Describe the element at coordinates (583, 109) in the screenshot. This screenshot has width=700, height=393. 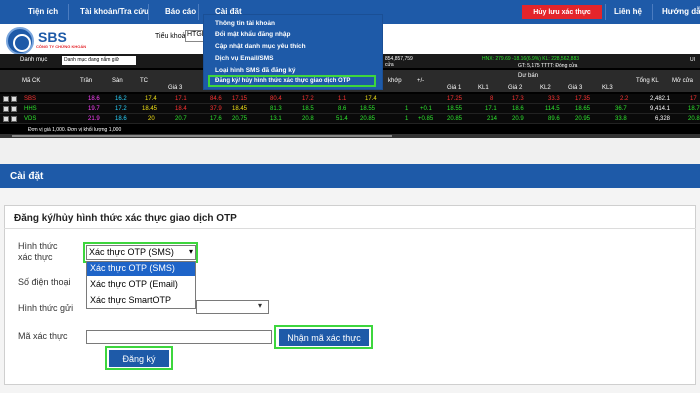
I see `price-cell: 18.65` at that location.